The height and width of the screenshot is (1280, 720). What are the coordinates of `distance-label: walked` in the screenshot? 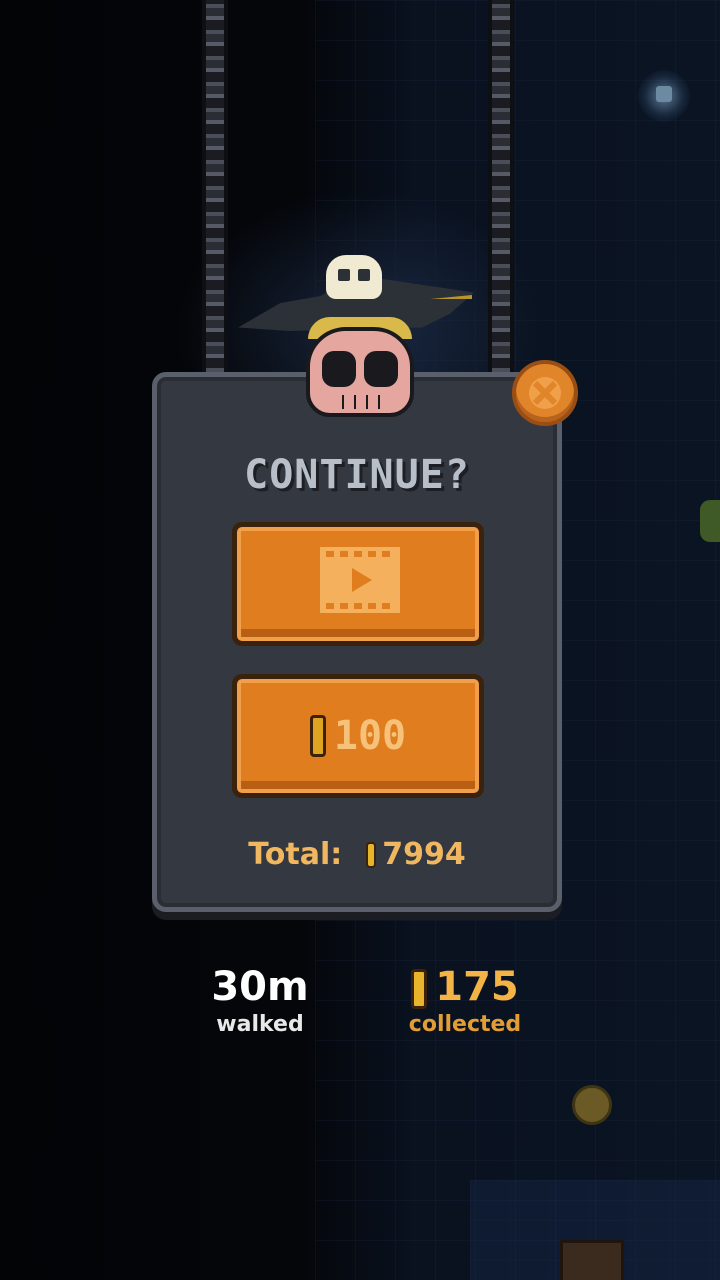 It's located at (260, 1024).